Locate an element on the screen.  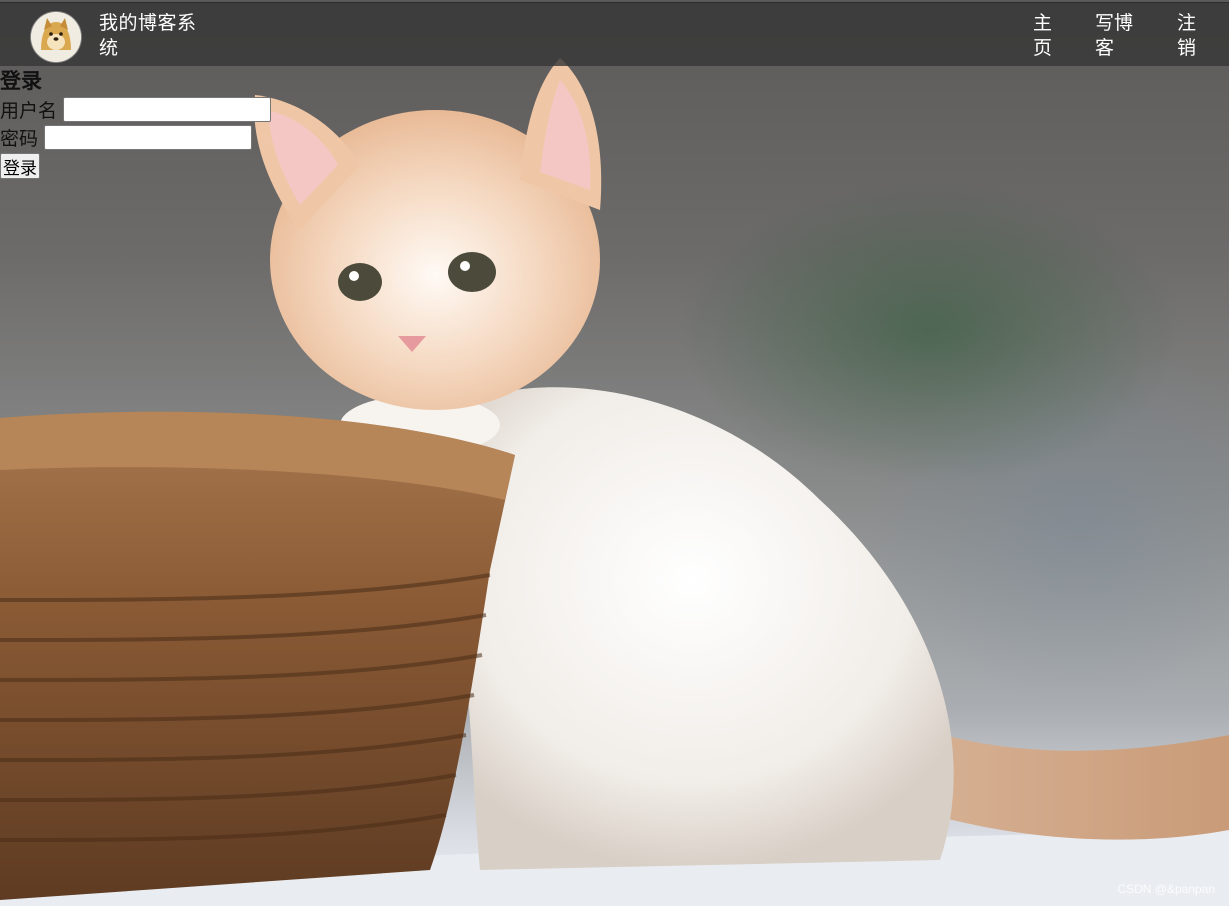
watermark-text: CSDN @&panpan is located at coordinates (1166, 889).